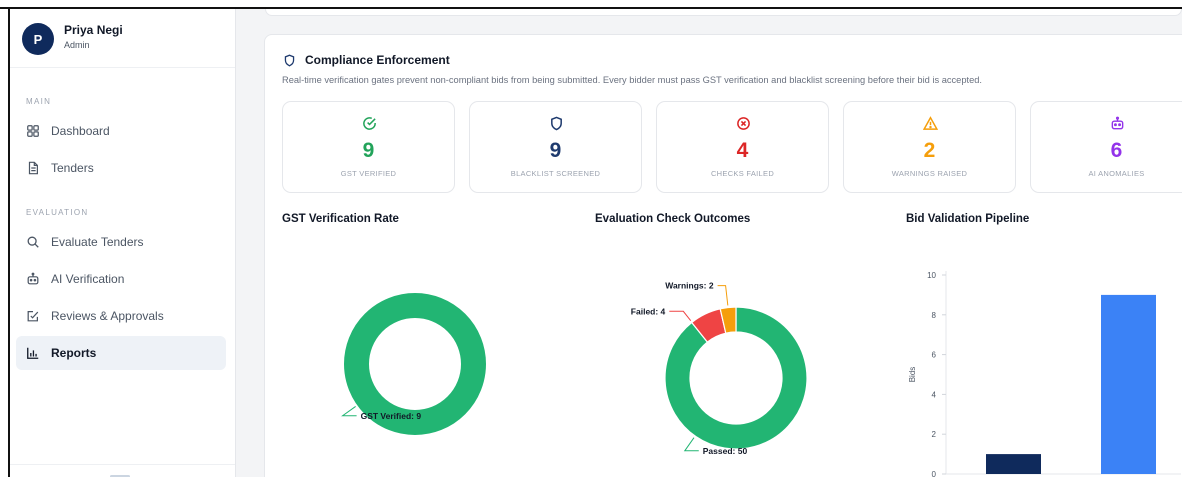  Describe the element at coordinates (107, 316) in the screenshot. I see `sidebar-item-label: Reviews & Approvals` at that location.